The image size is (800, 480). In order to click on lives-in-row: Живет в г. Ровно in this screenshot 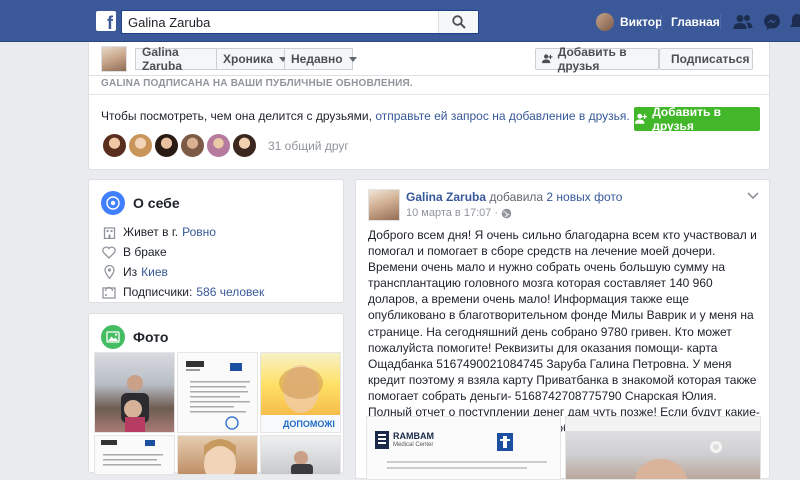, I will do `click(158, 232)`.